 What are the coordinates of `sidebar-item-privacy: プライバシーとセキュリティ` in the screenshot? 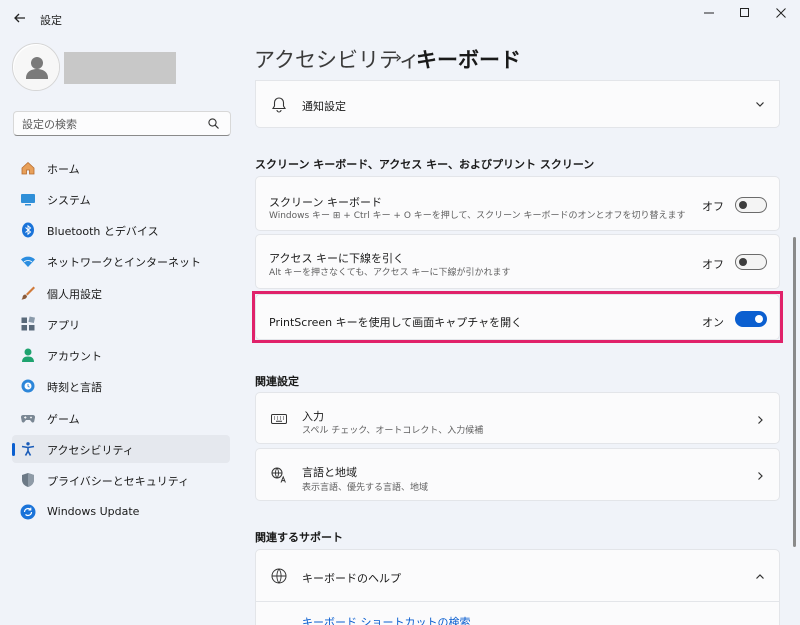 It's located at (121, 480).